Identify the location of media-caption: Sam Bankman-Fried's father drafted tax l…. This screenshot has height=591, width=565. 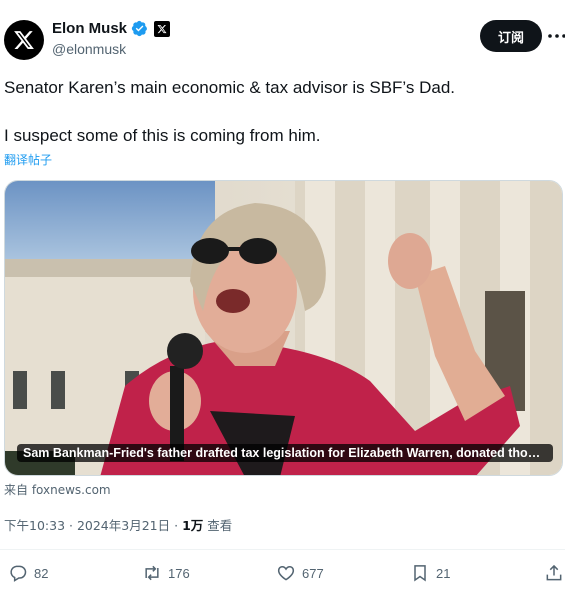
(285, 453).